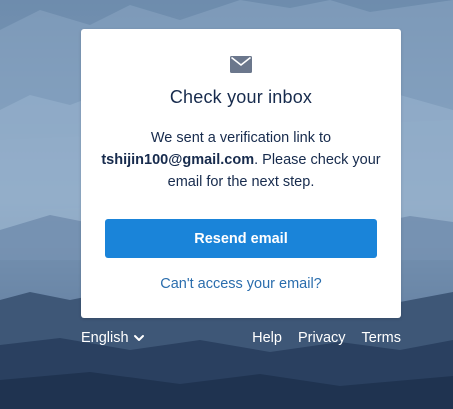 The height and width of the screenshot is (409, 453). Describe the element at coordinates (241, 64) in the screenshot. I see `mail-icon` at that location.